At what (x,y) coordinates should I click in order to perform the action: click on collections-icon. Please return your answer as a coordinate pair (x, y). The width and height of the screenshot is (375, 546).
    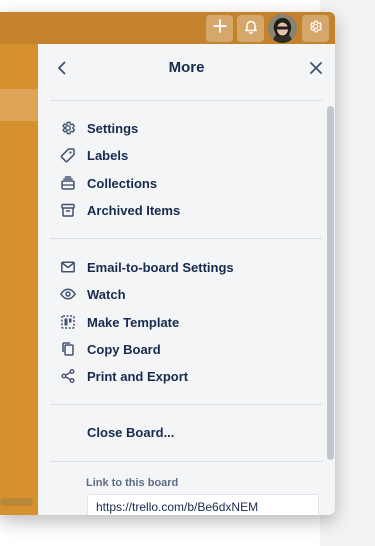
    Looking at the image, I should click on (68, 183).